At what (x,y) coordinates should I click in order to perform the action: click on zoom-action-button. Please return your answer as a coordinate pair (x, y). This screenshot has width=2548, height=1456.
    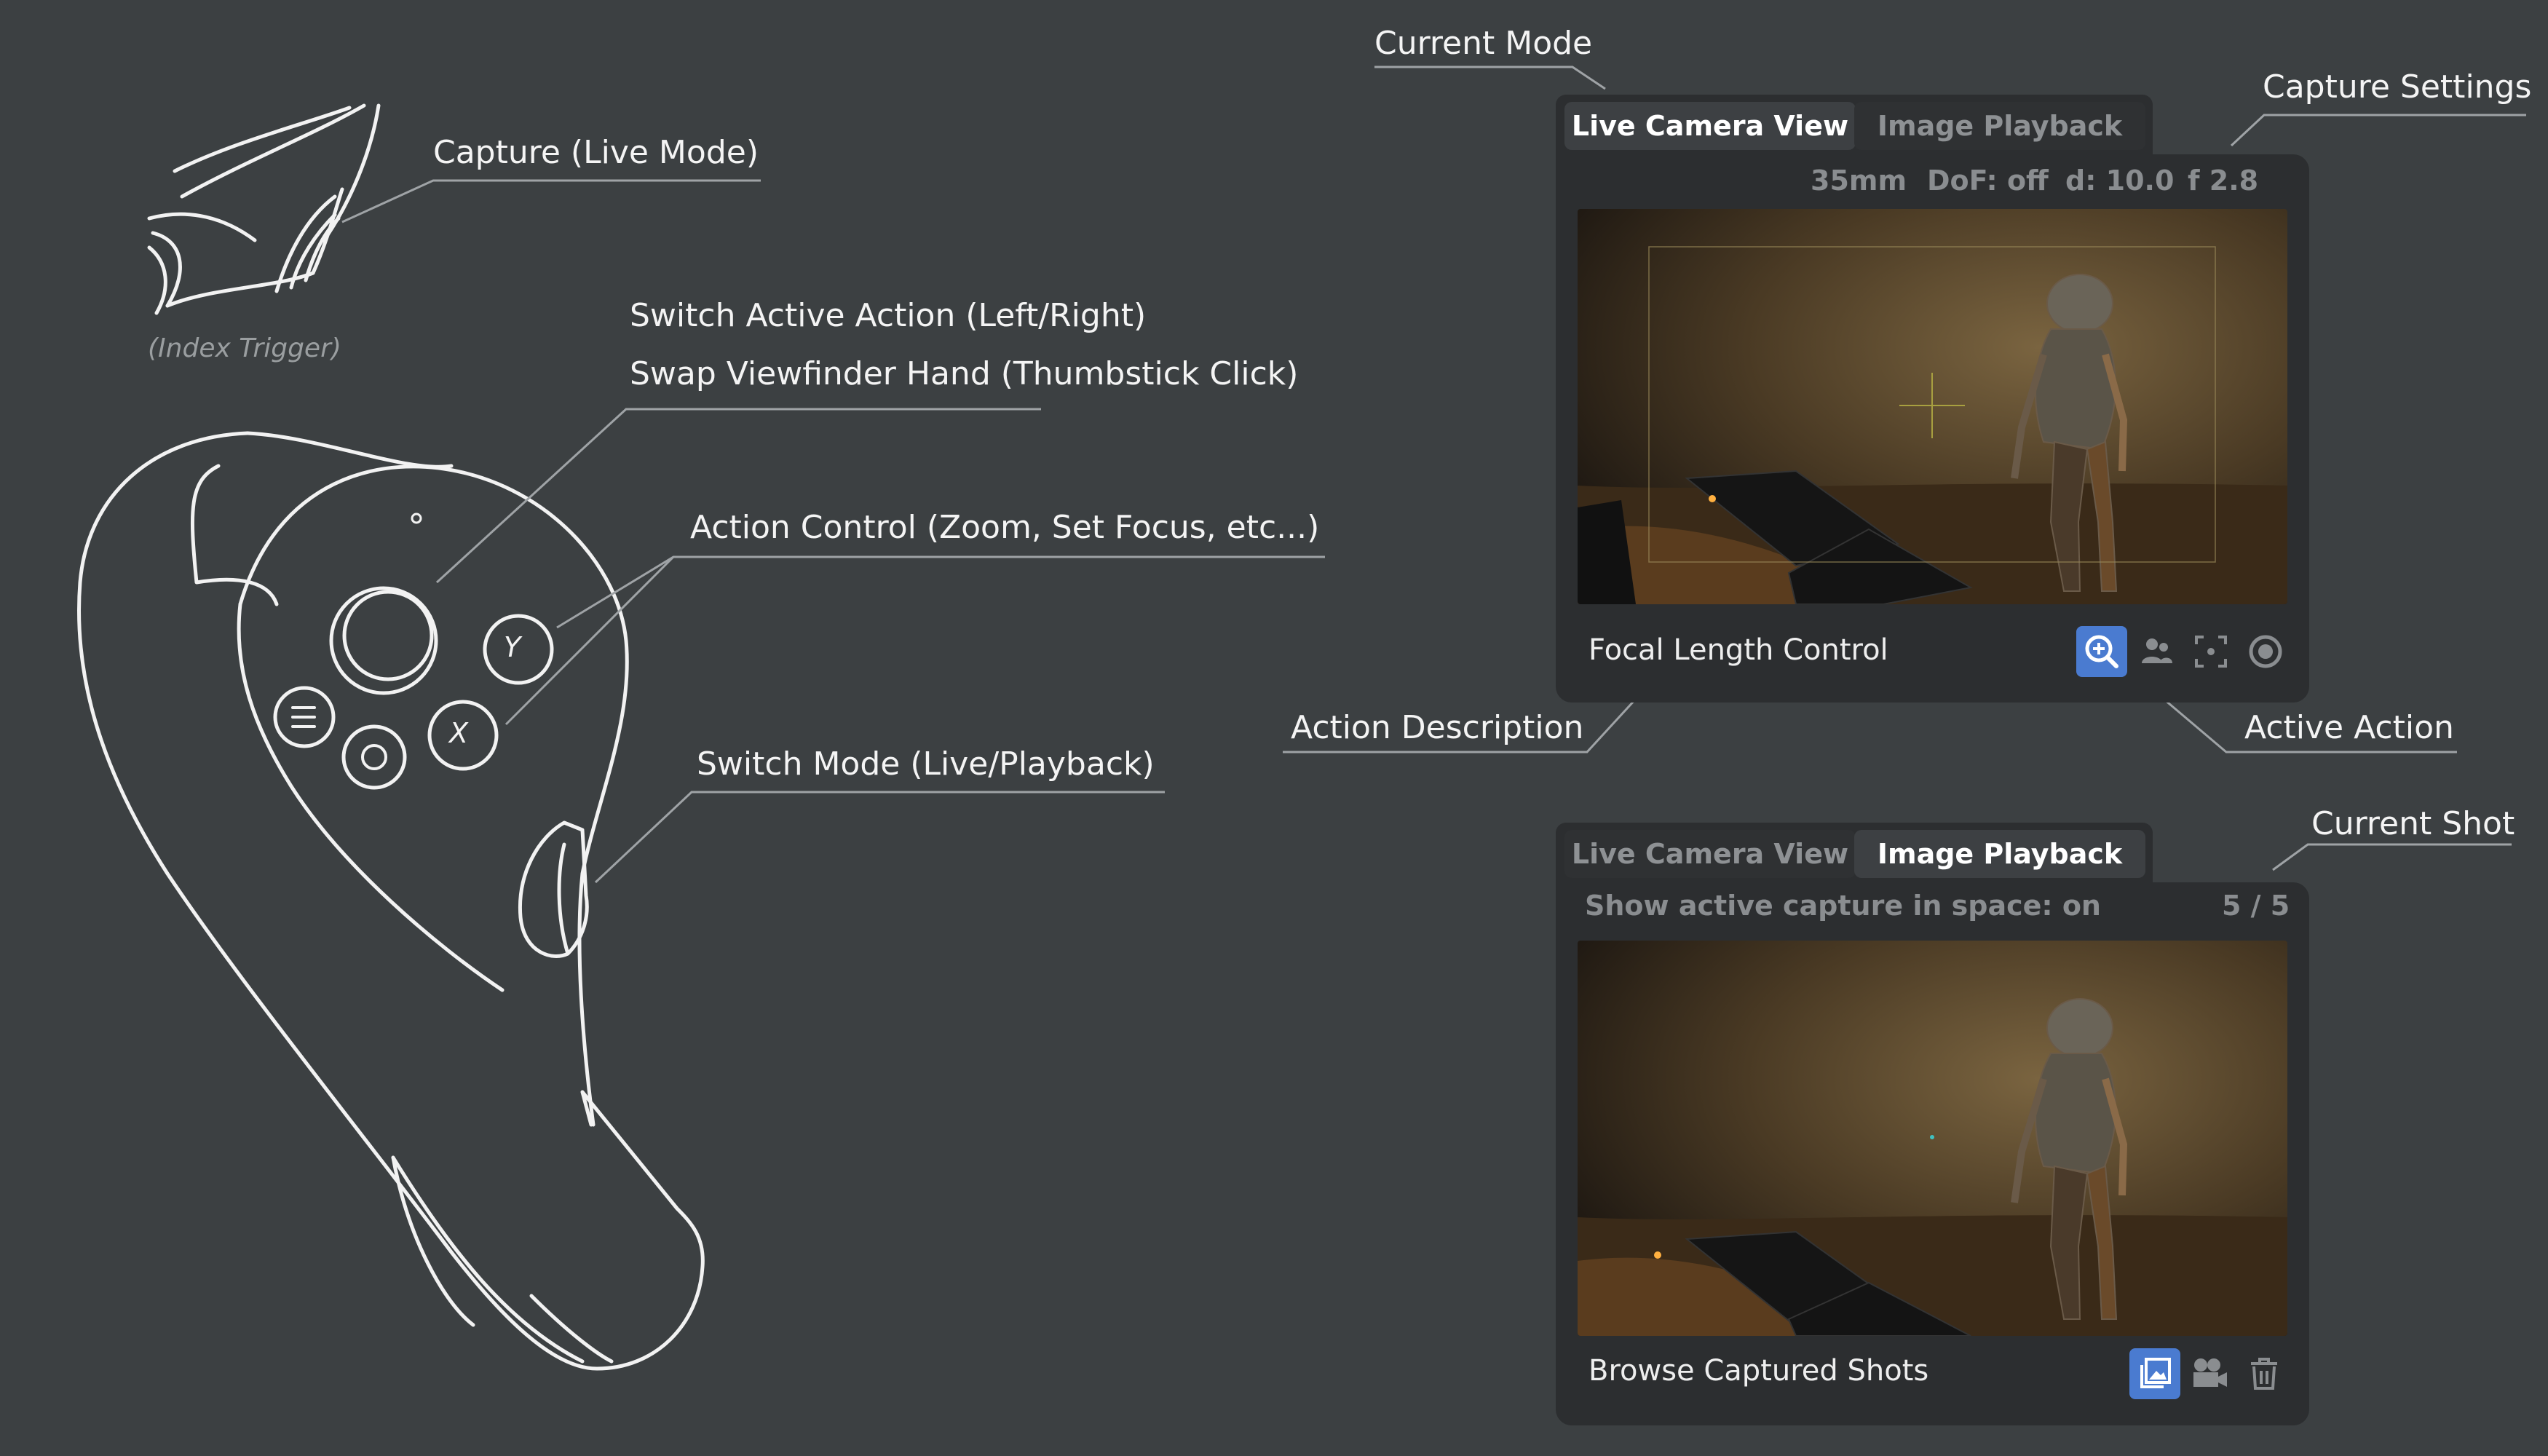
    Looking at the image, I should click on (2101, 651).